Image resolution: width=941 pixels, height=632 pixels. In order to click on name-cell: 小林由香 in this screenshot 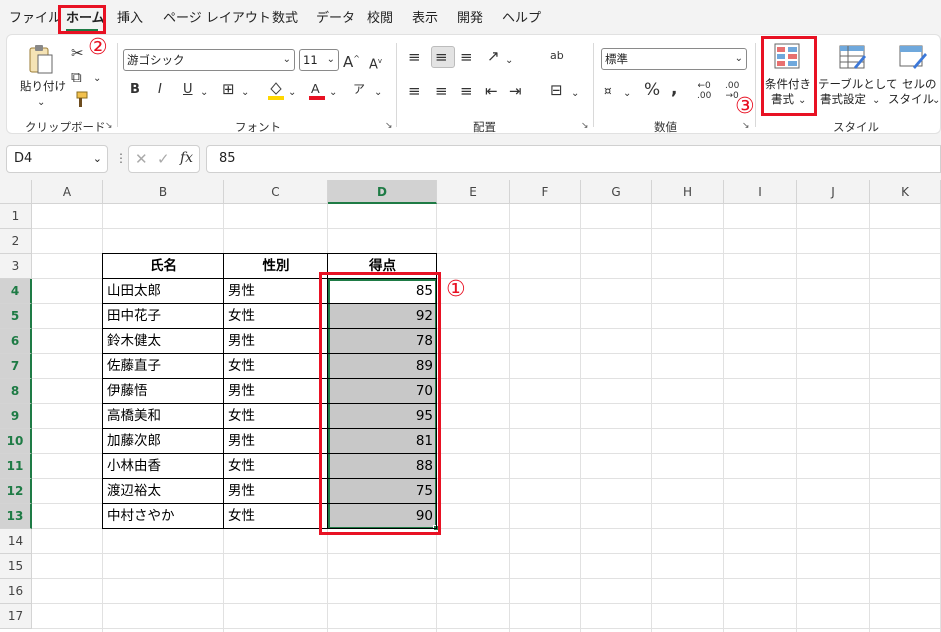, I will do `click(163, 466)`.